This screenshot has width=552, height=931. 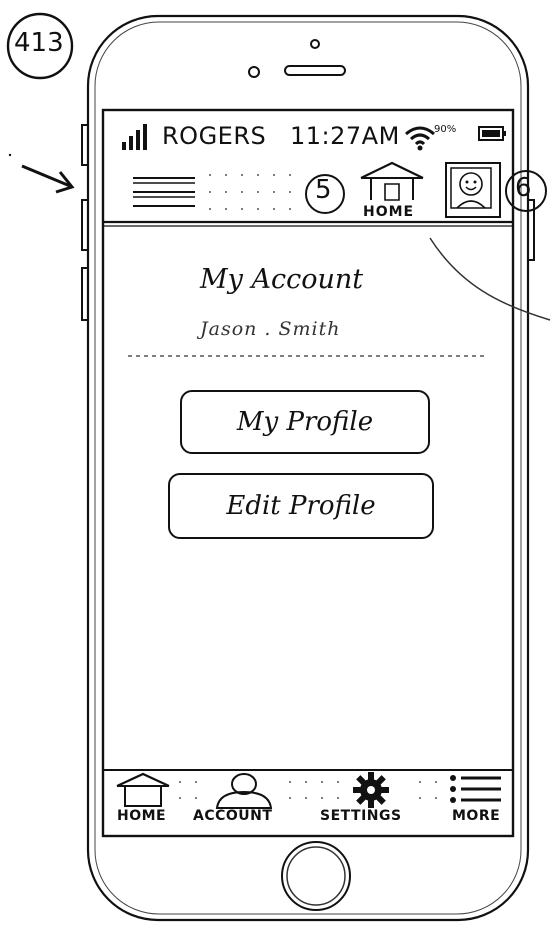 I want to click on battery-percent: 90%, so click(x=445, y=129).